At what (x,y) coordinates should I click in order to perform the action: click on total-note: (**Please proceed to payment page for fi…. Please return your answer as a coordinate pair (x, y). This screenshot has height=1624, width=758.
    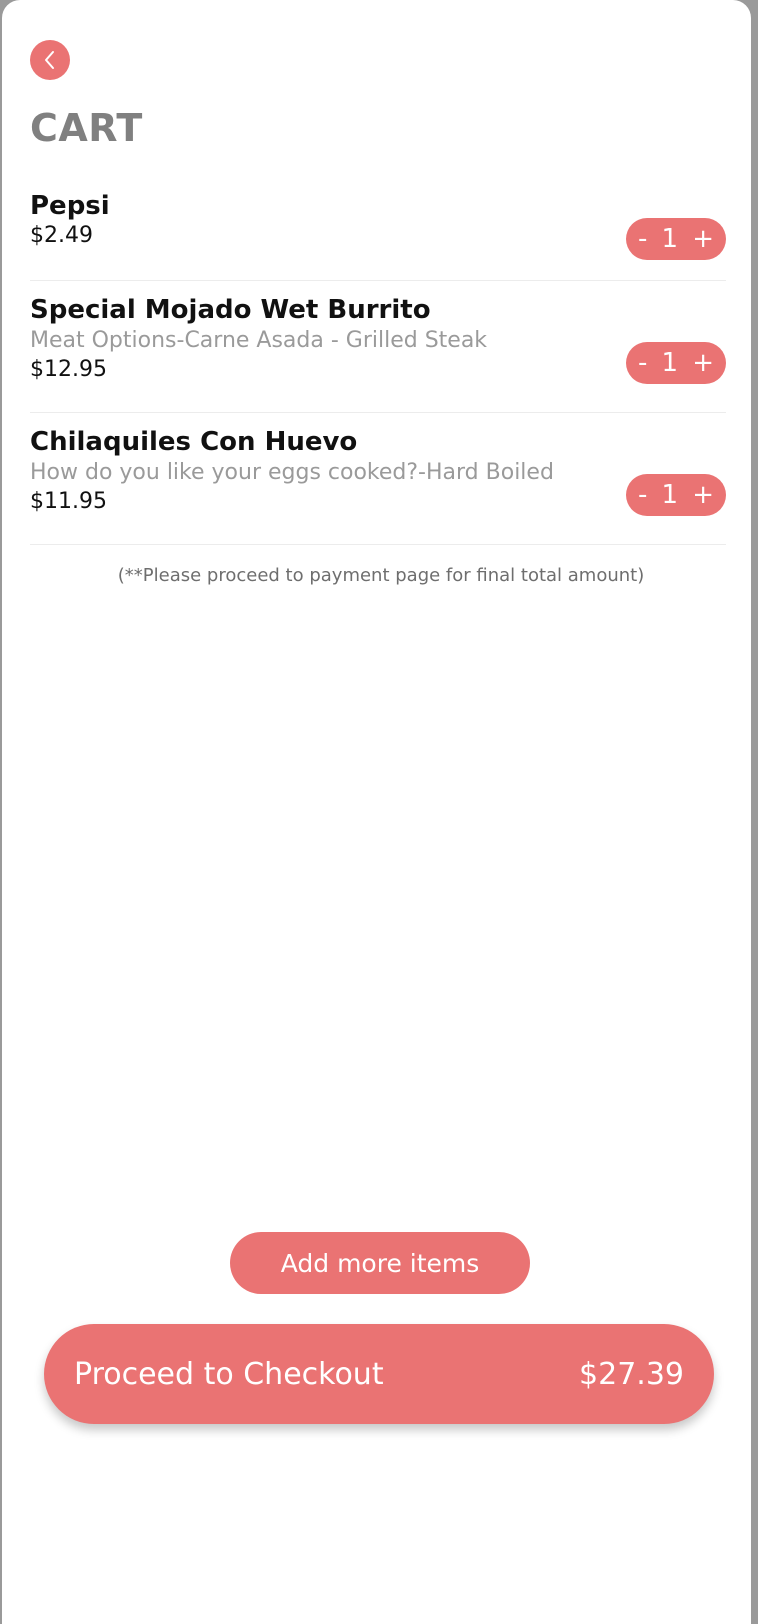
    Looking at the image, I should click on (381, 575).